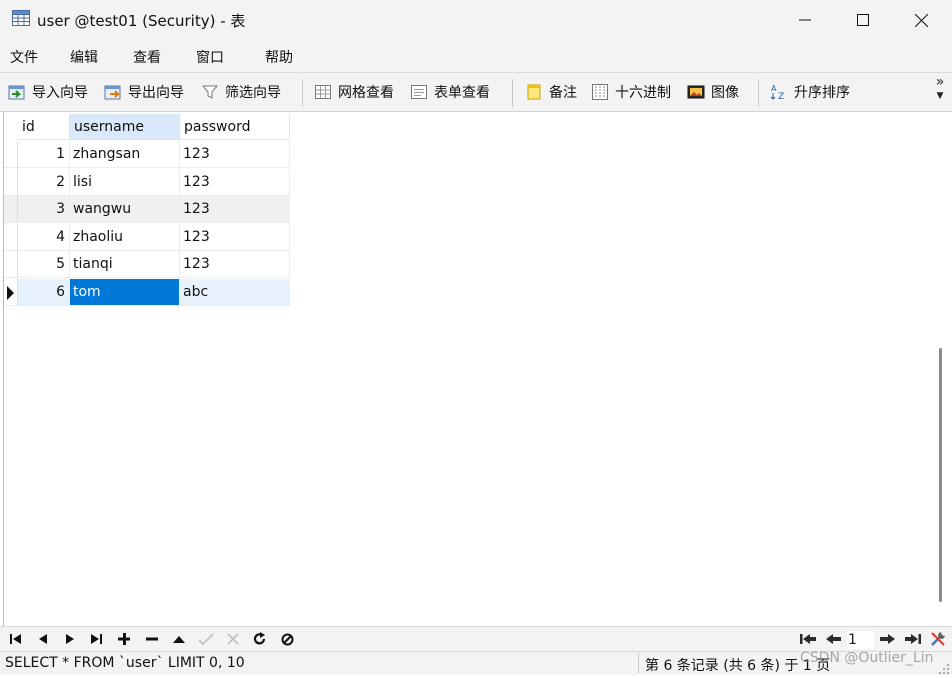 The width and height of the screenshot is (952, 679). What do you see at coordinates (725, 93) in the screenshot?
I see `image-label: 图像` at bounding box center [725, 93].